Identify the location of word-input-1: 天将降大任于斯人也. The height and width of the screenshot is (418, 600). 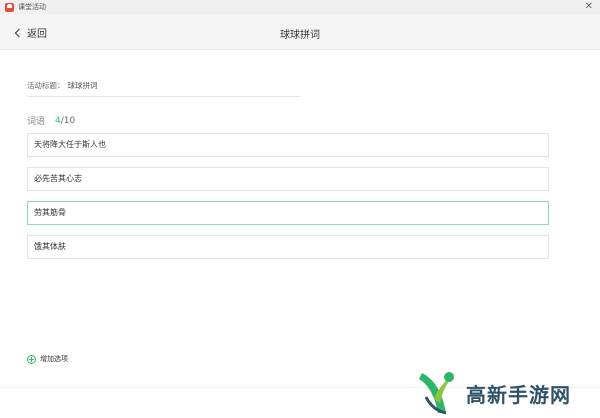
(288, 145).